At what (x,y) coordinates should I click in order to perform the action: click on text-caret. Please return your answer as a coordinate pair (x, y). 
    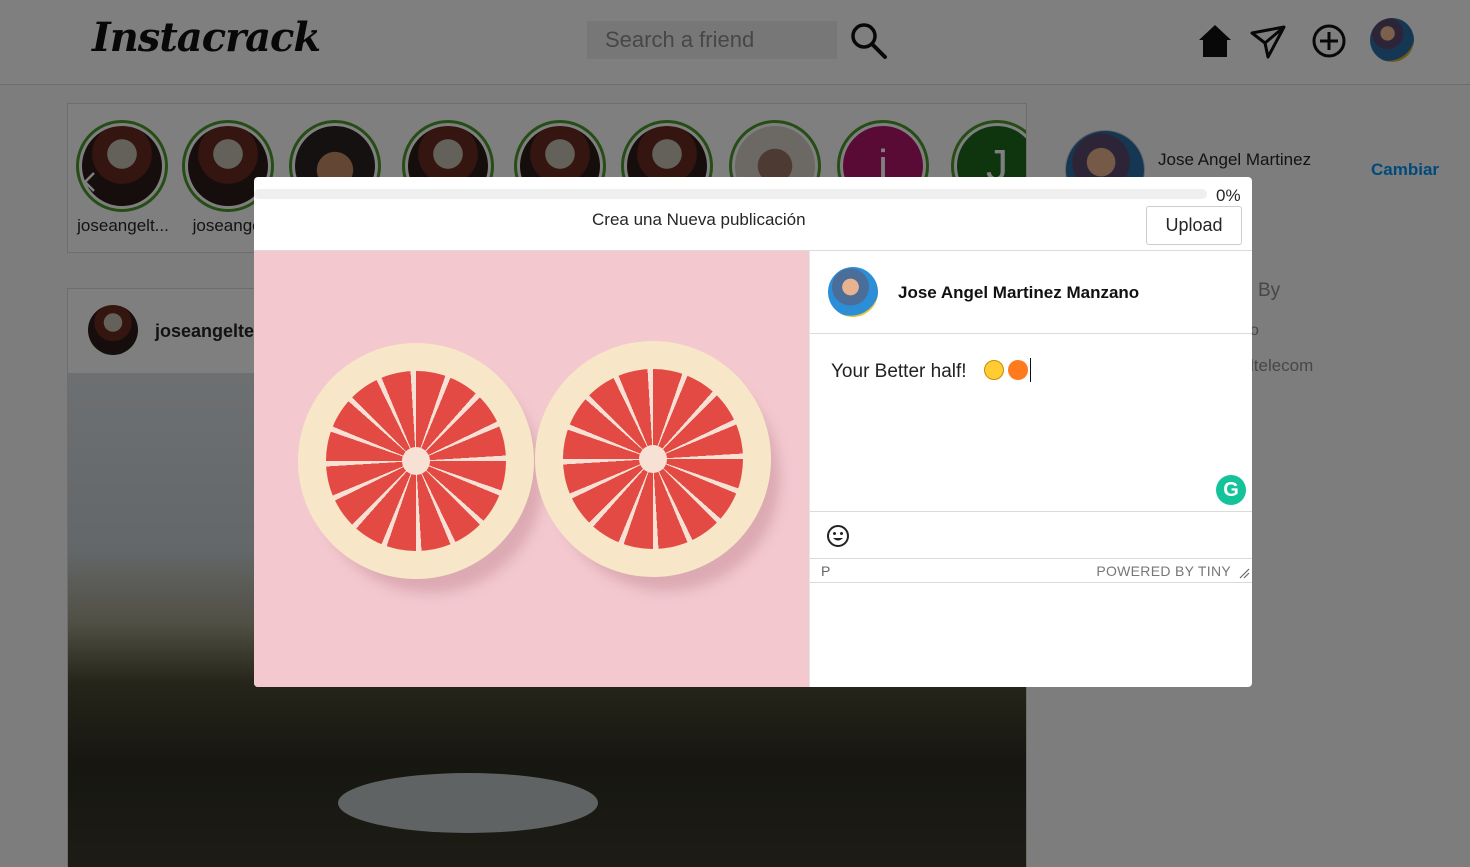
    Looking at the image, I should click on (1030, 370).